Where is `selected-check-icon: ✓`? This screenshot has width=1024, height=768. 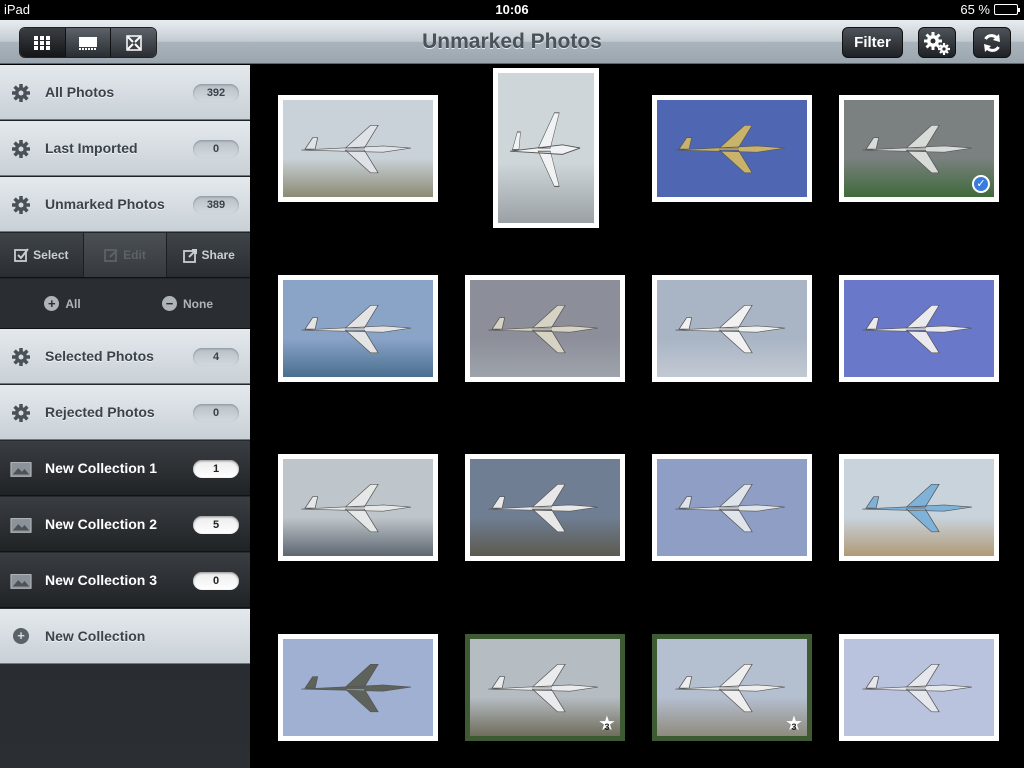
selected-check-icon: ✓ is located at coordinates (981, 184).